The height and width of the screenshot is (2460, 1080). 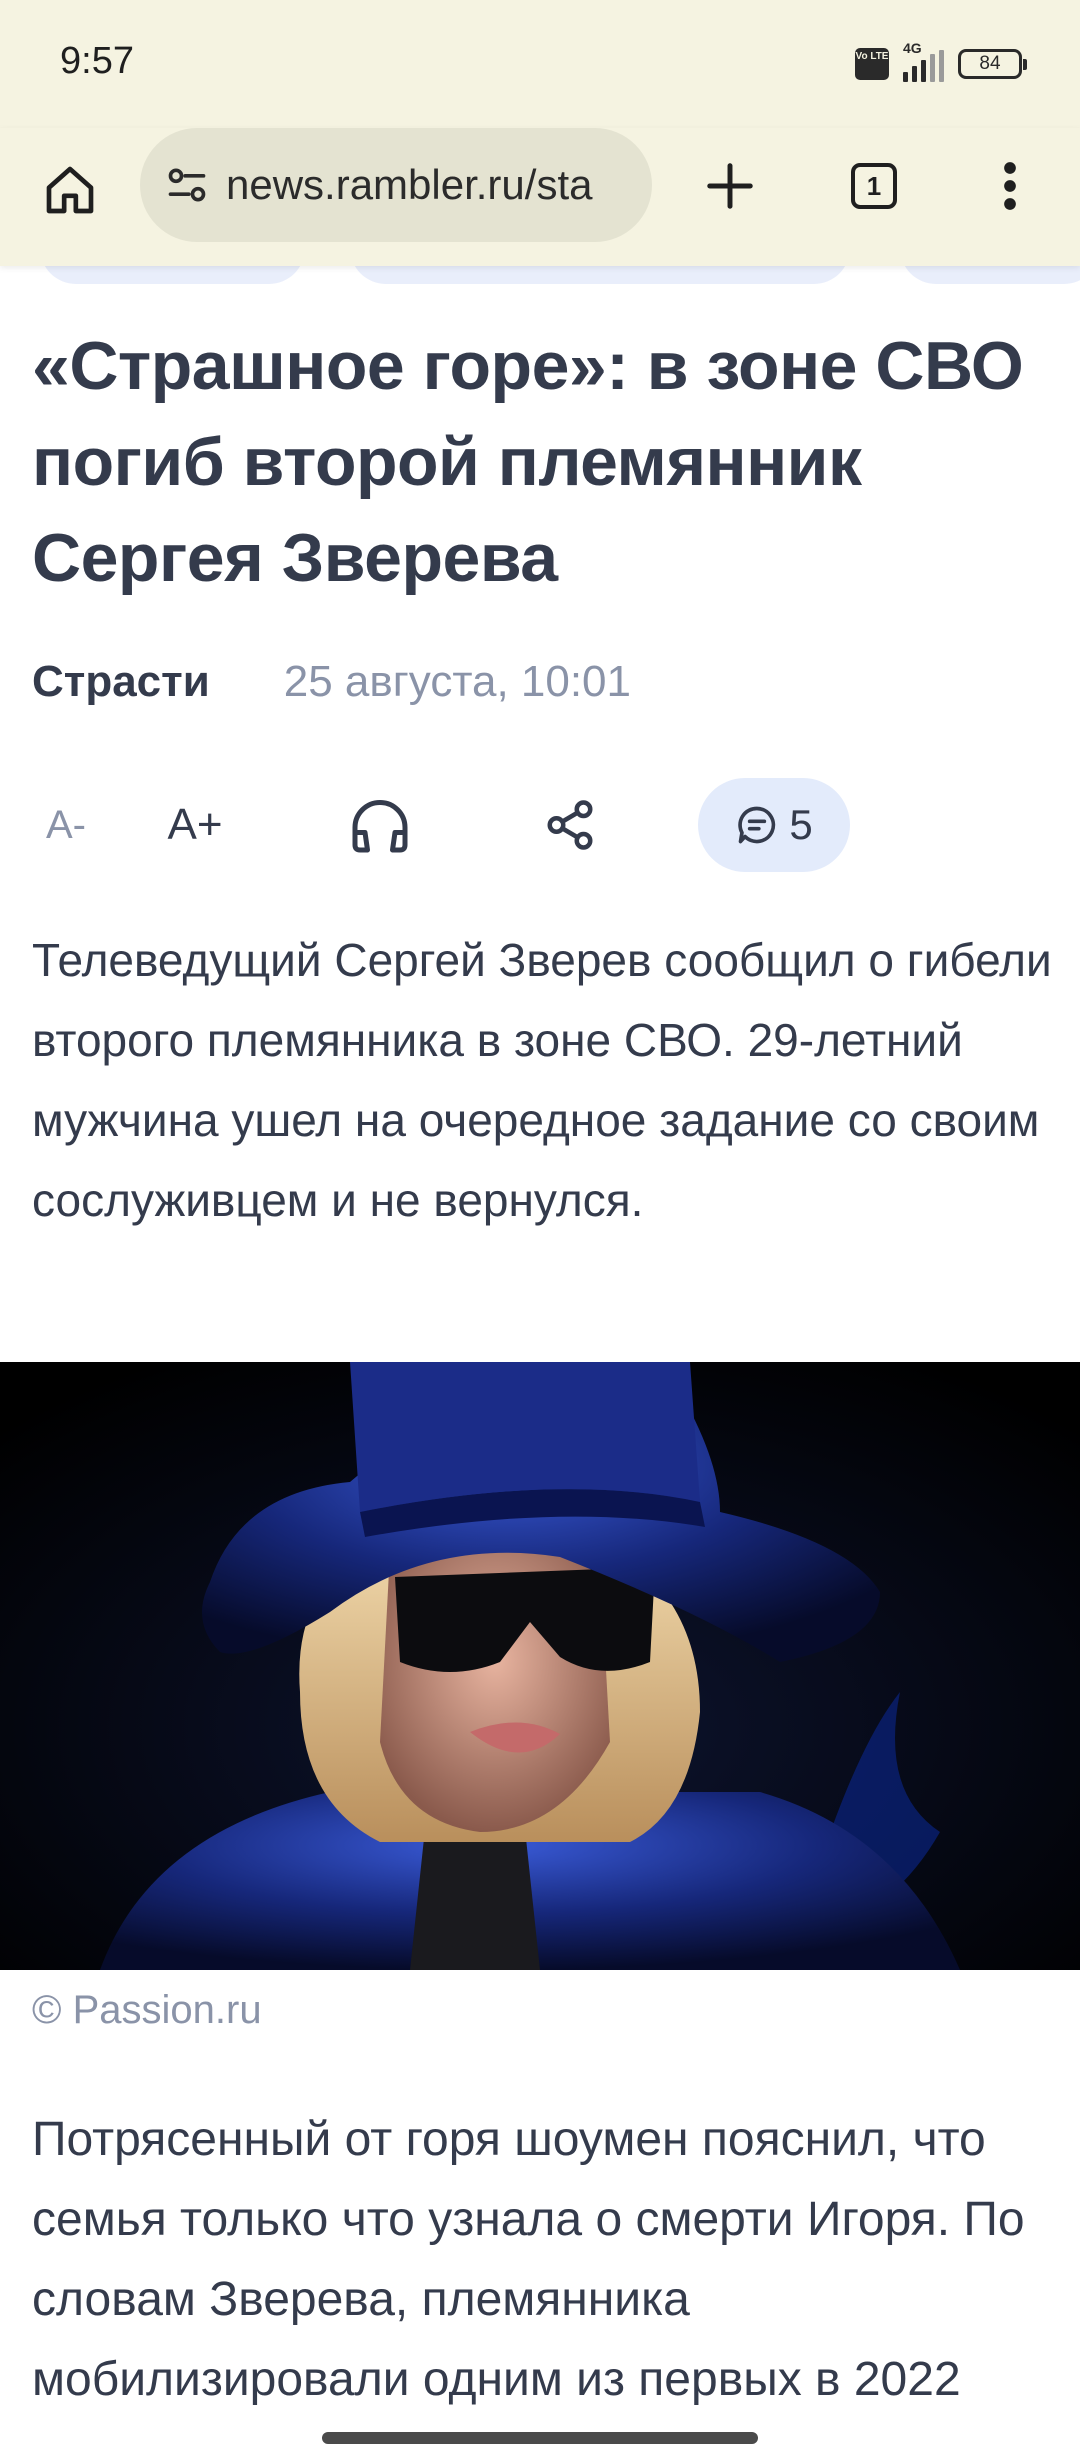 I want to click on status-time: 9:57, so click(x=97, y=61).